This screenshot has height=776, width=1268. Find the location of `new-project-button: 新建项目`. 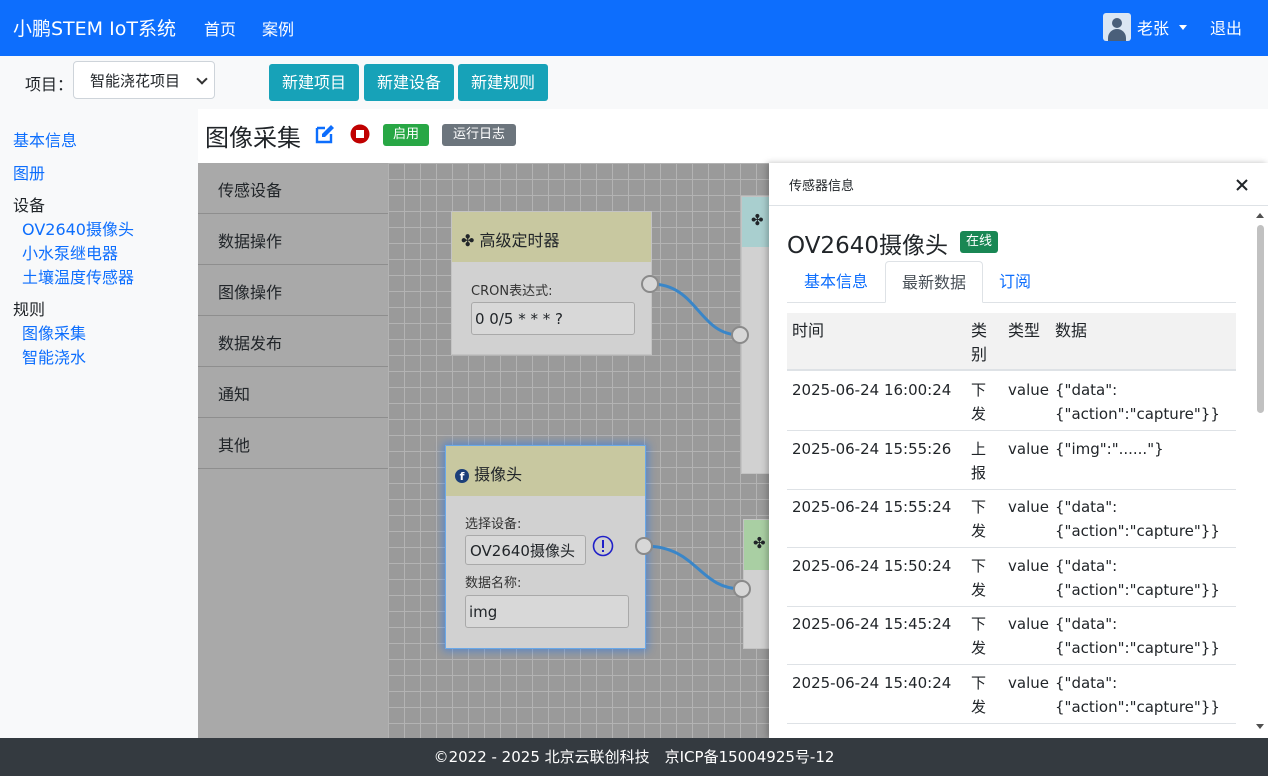

new-project-button: 新建项目 is located at coordinates (314, 82).